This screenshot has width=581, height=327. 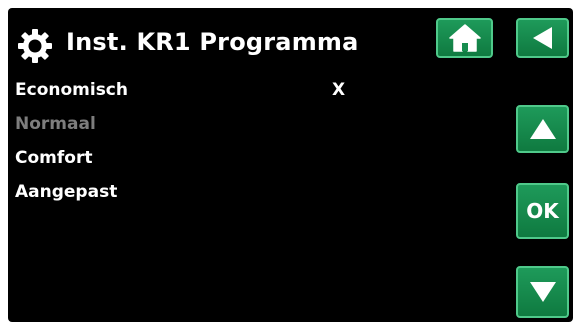 I want to click on page-title: Inst. KR1 Programma, so click(x=212, y=42).